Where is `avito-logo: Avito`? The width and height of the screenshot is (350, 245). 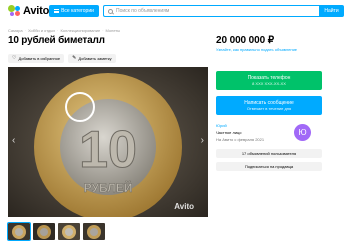 avito-logo: Avito is located at coordinates (28, 11).